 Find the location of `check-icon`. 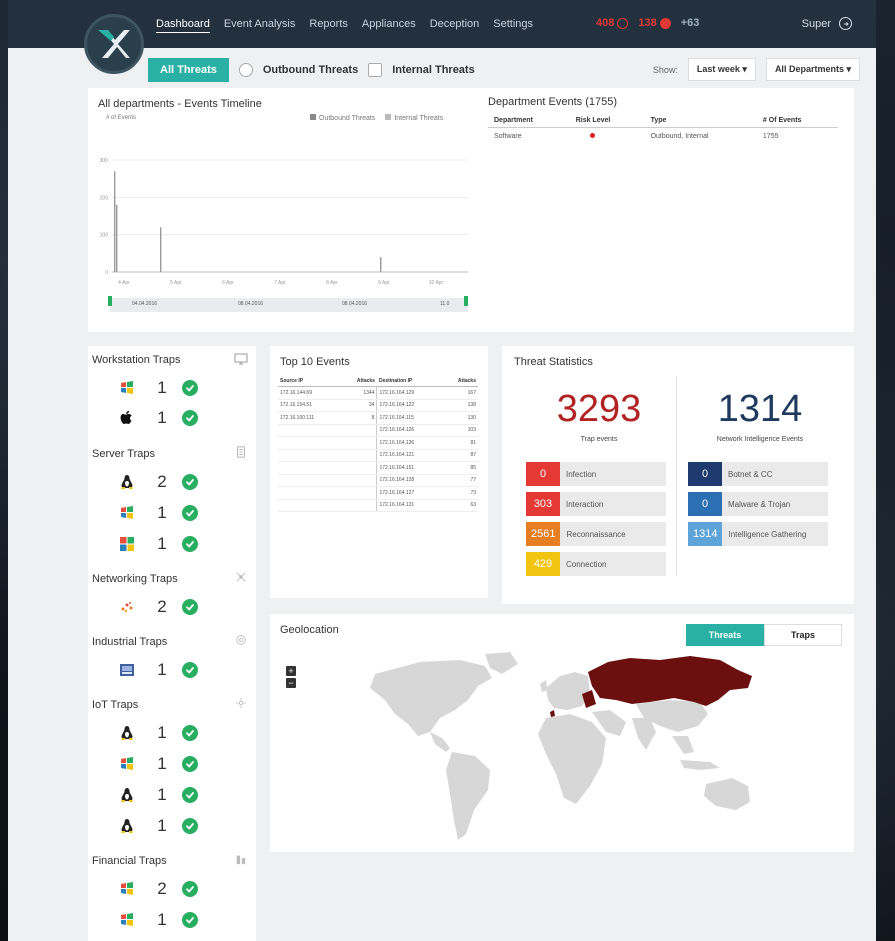

check-icon is located at coordinates (190, 920).